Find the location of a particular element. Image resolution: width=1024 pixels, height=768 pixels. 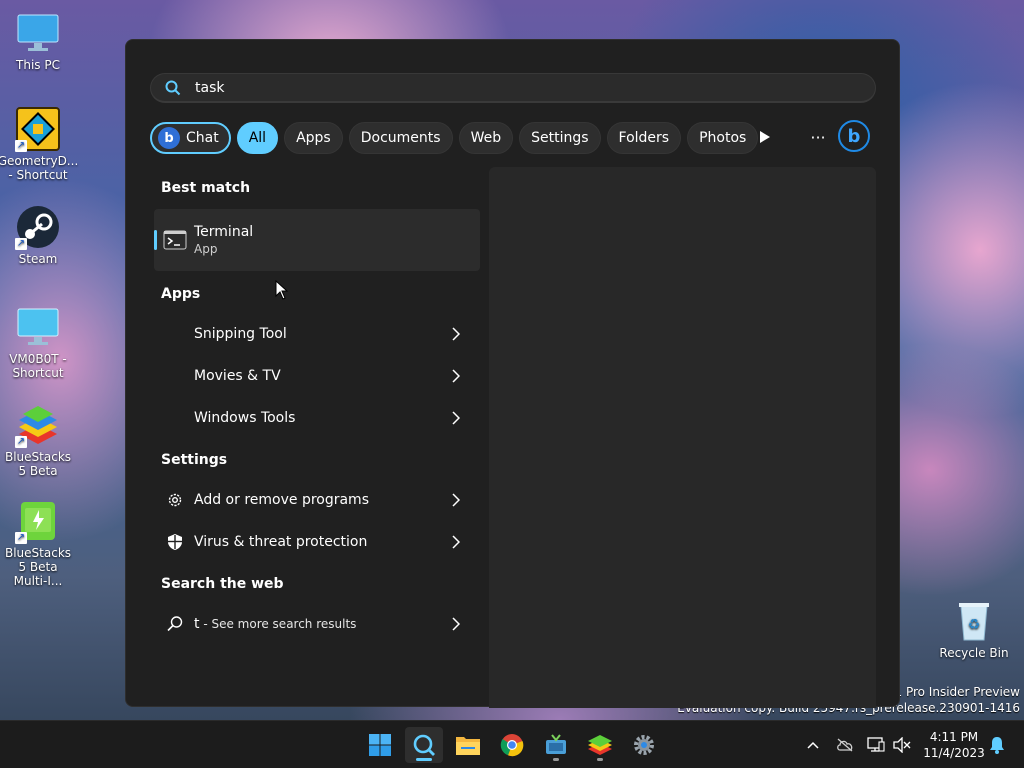

onedrive-status is located at coordinates (845, 745).